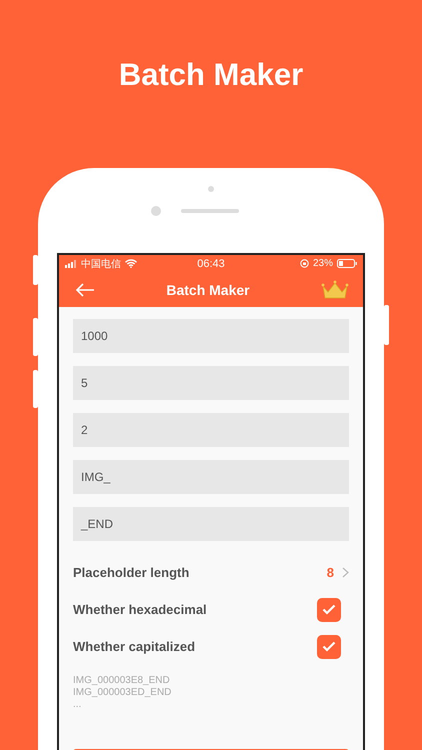  I want to click on nav-title: Batch Maker, so click(208, 290).